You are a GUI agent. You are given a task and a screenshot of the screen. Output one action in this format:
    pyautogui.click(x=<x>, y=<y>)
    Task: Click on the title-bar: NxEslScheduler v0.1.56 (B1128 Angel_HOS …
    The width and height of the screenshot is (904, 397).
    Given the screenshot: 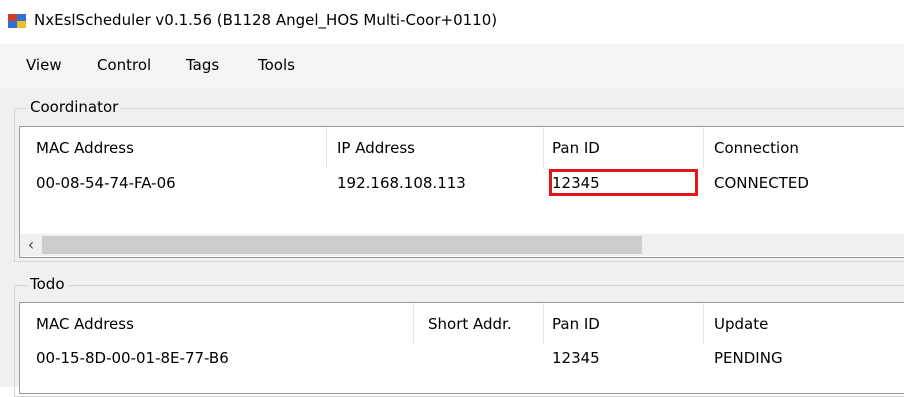 What is the action you would take?
    pyautogui.click(x=452, y=22)
    